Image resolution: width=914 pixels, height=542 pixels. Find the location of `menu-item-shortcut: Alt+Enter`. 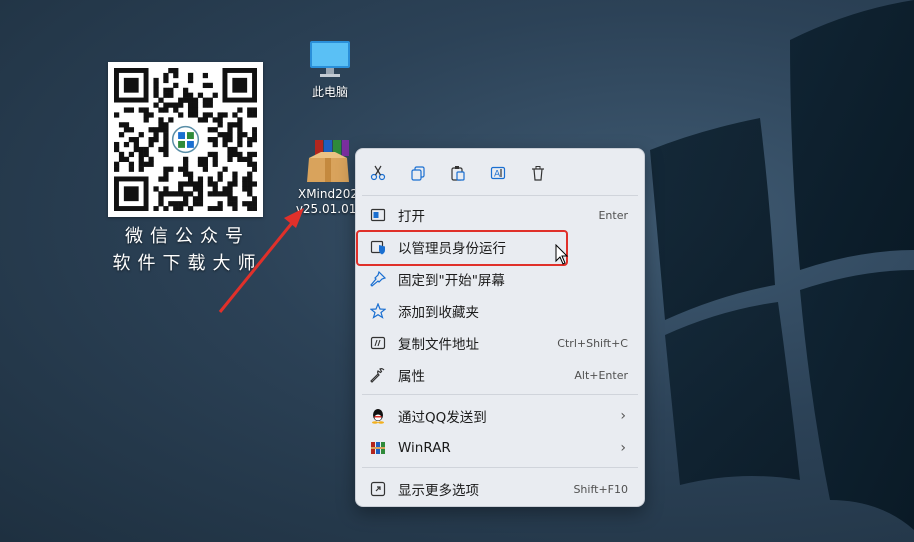

menu-item-shortcut: Alt+Enter is located at coordinates (601, 375).